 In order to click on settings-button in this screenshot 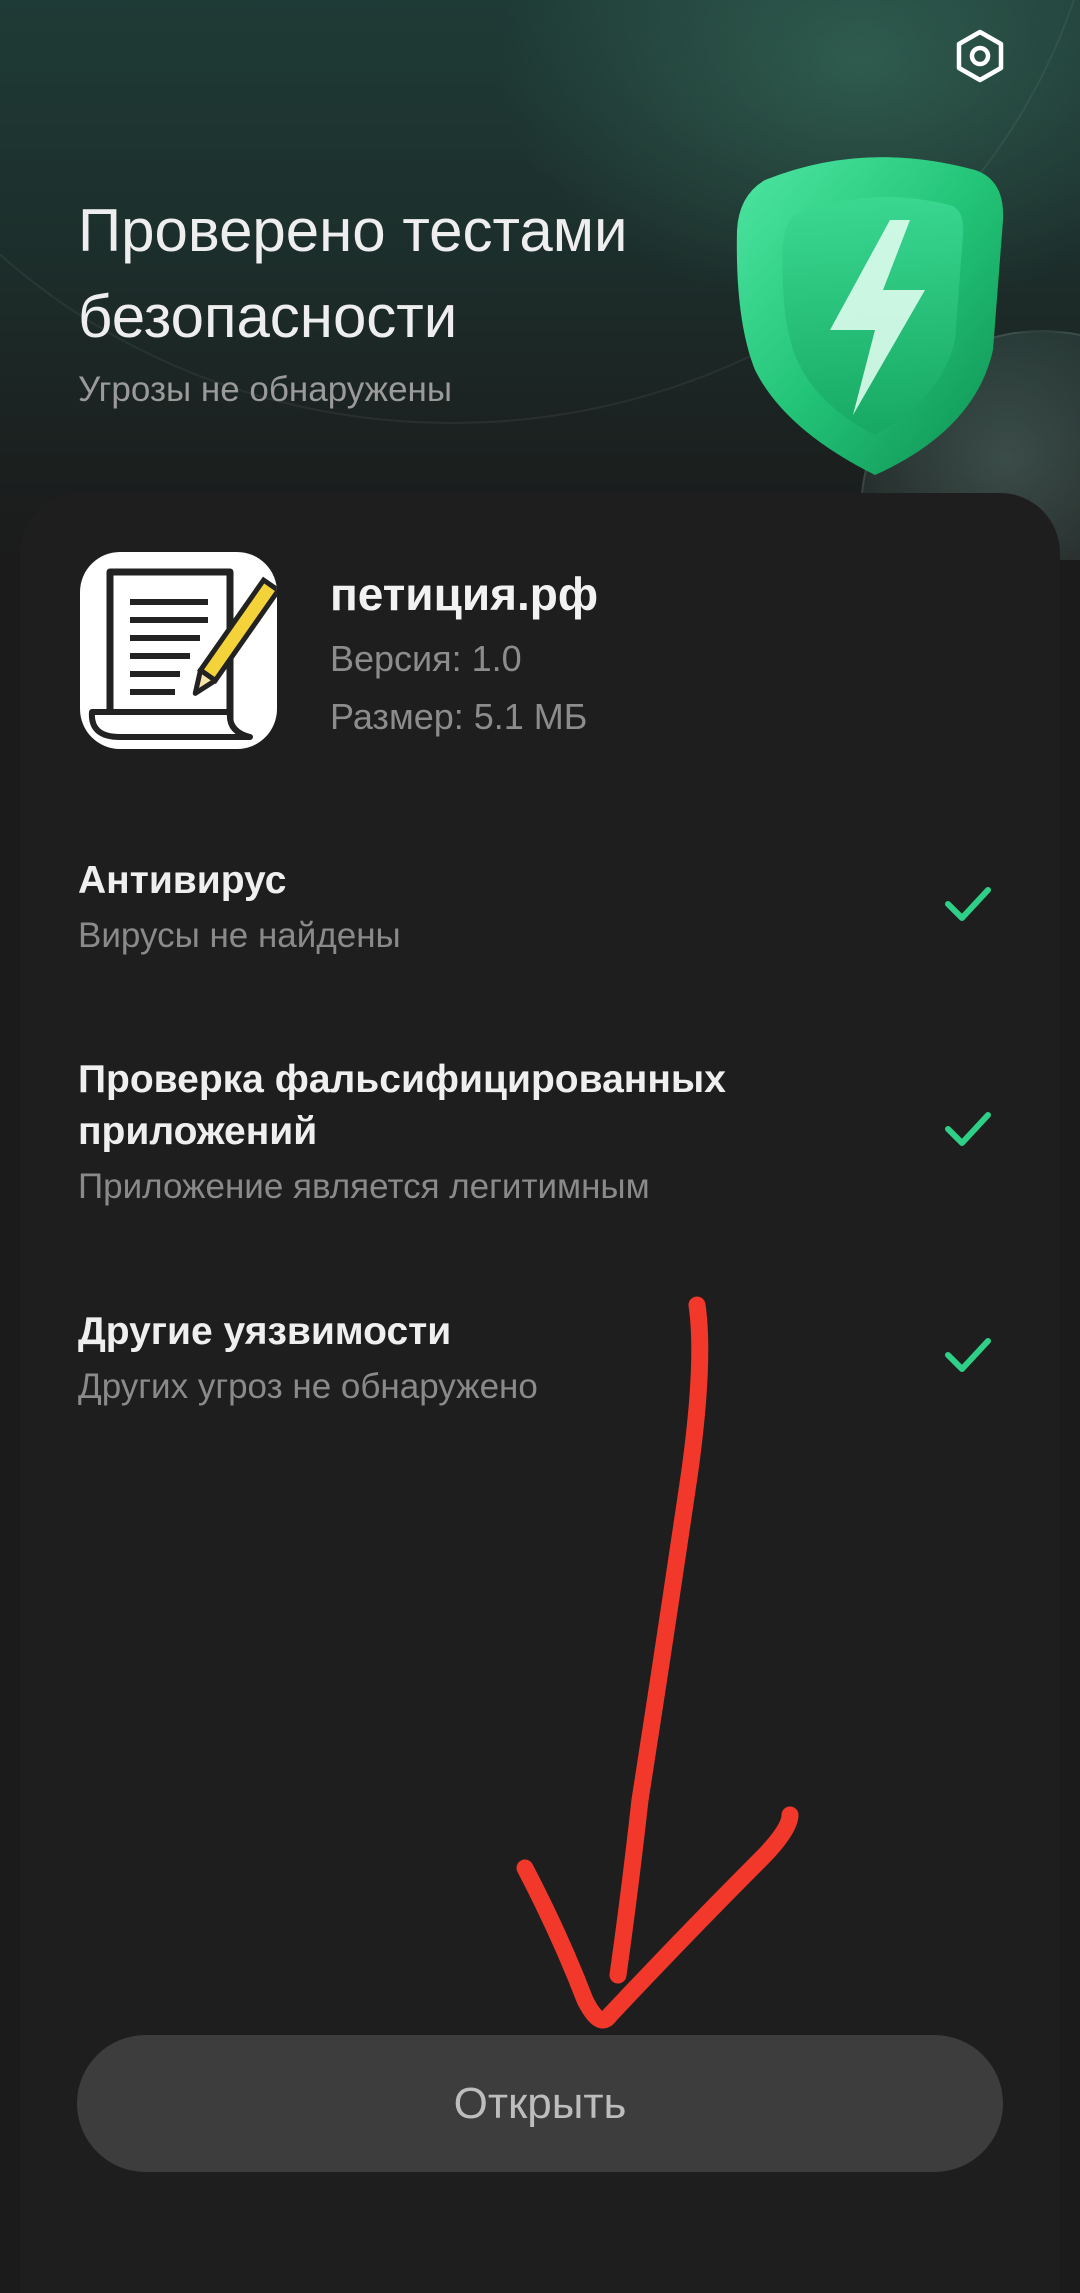, I will do `click(980, 56)`.